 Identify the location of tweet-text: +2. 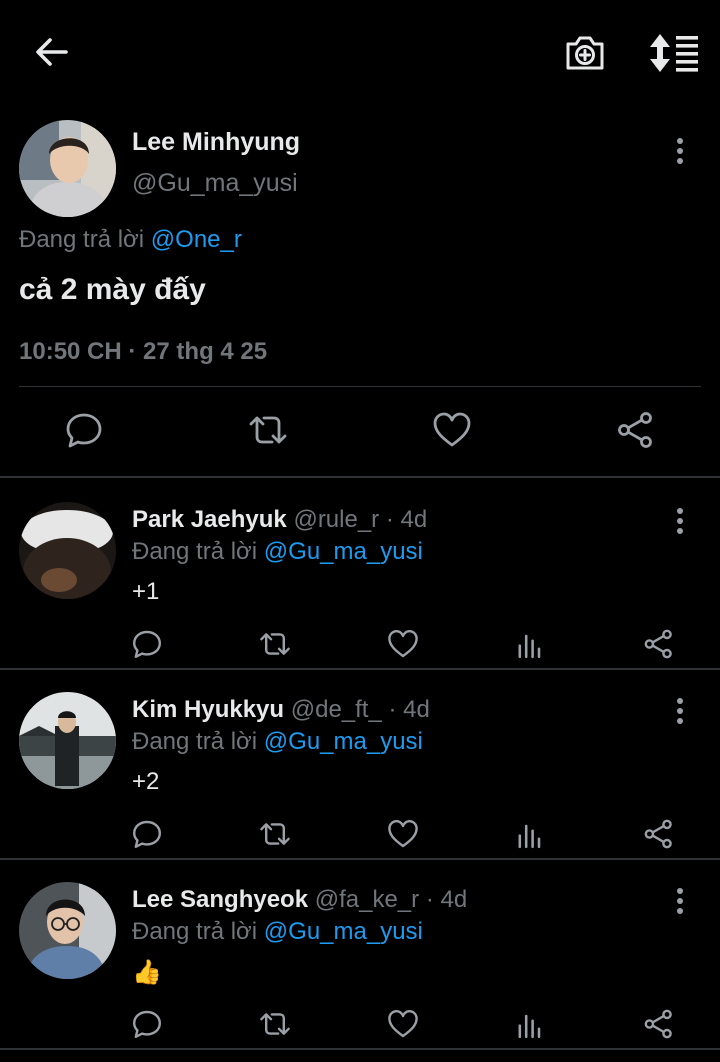
(146, 781).